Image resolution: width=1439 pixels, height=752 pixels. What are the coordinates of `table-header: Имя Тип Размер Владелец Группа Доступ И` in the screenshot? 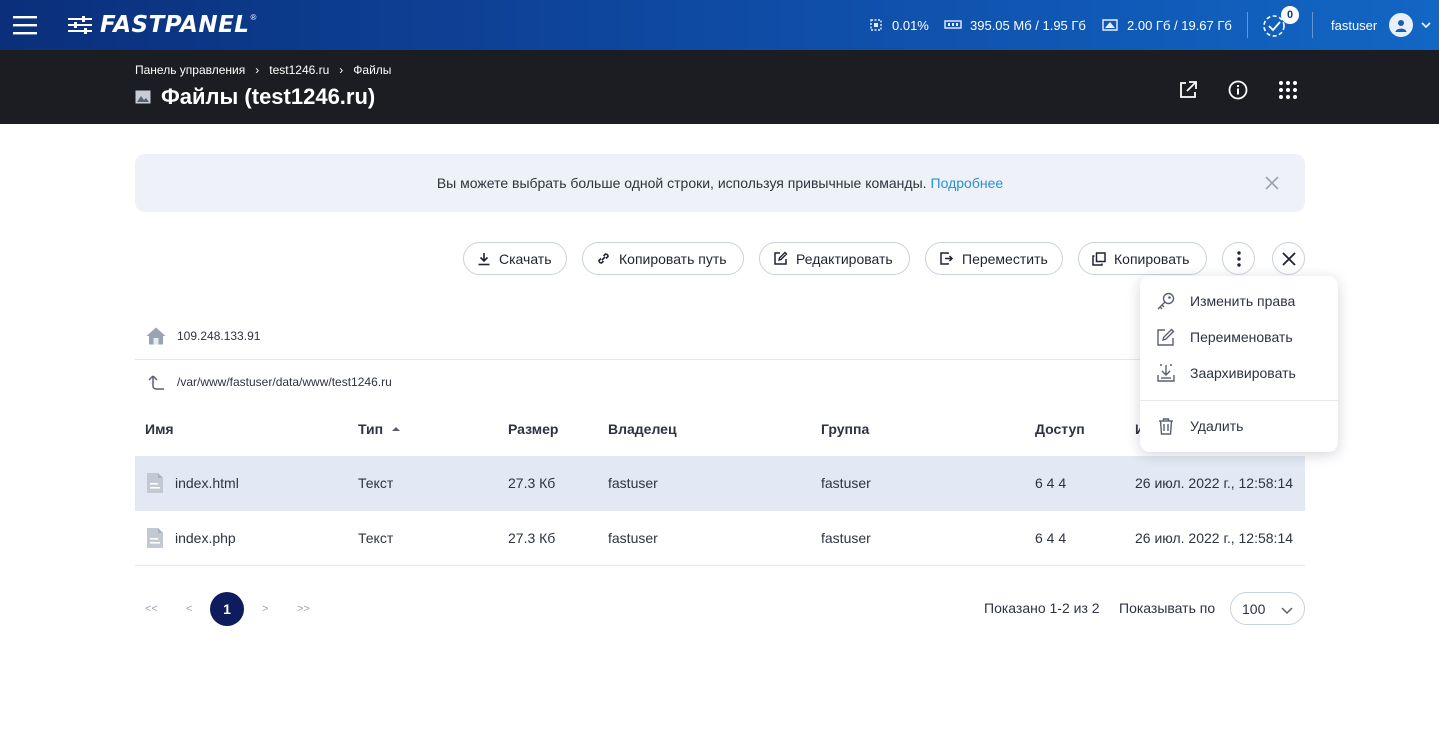 It's located at (720, 429).